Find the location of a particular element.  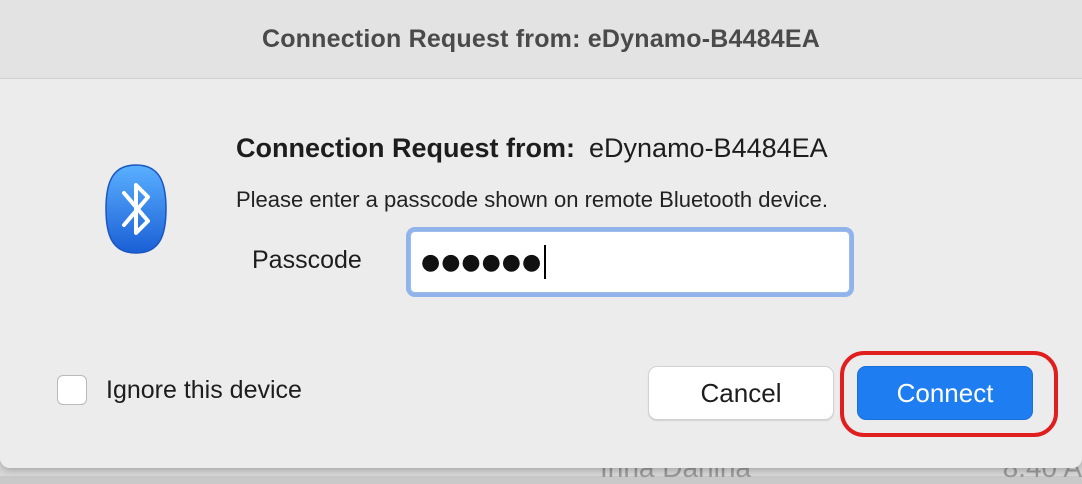

passcode-value: ●●●●●● is located at coordinates (482, 262).